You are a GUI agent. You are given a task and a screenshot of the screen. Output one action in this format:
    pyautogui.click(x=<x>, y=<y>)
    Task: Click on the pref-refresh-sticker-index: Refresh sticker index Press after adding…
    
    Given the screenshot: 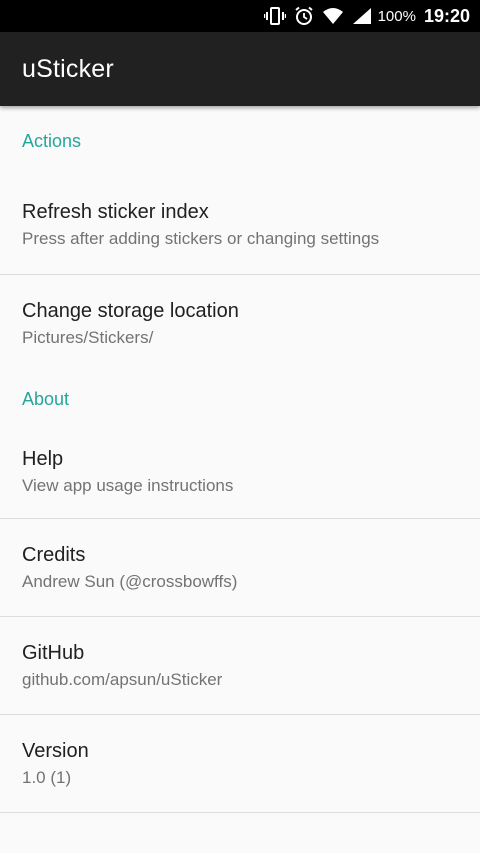 What is the action you would take?
    pyautogui.click(x=240, y=225)
    